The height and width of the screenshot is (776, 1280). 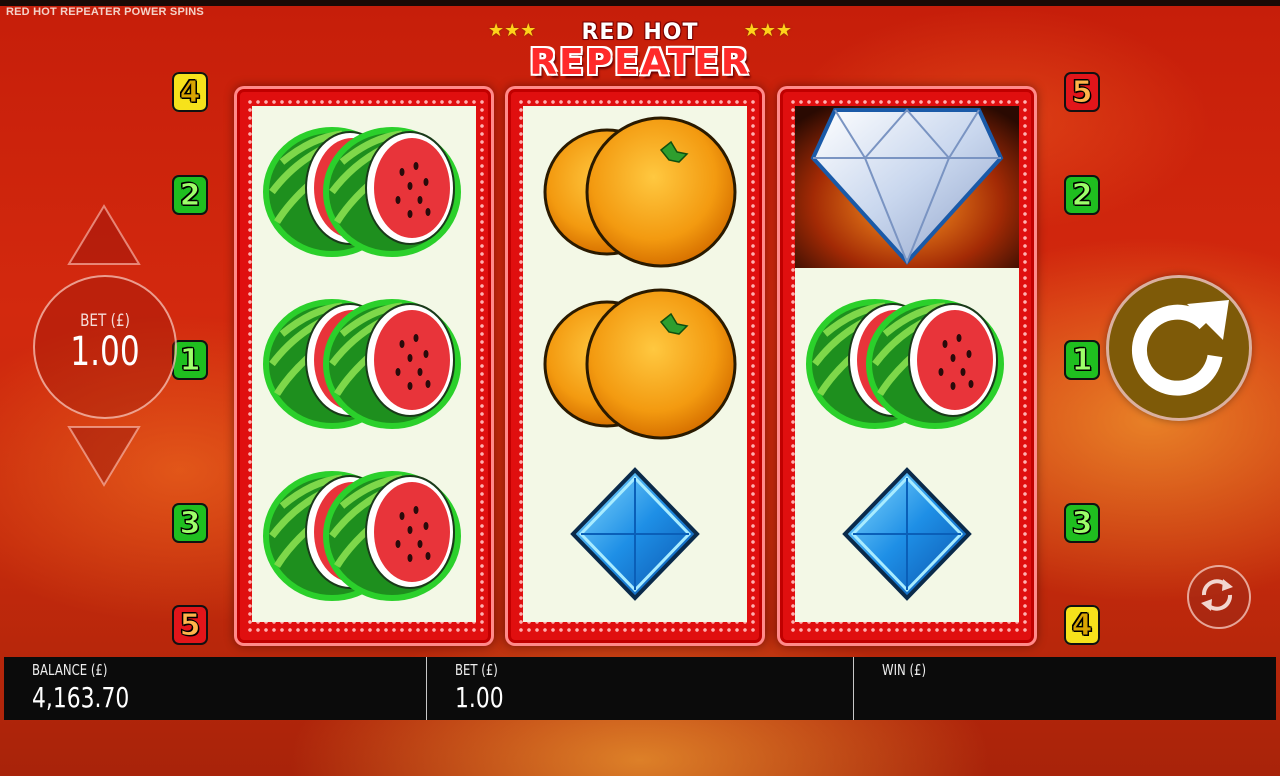 I want to click on payline-3-left: 3, so click(x=190, y=523).